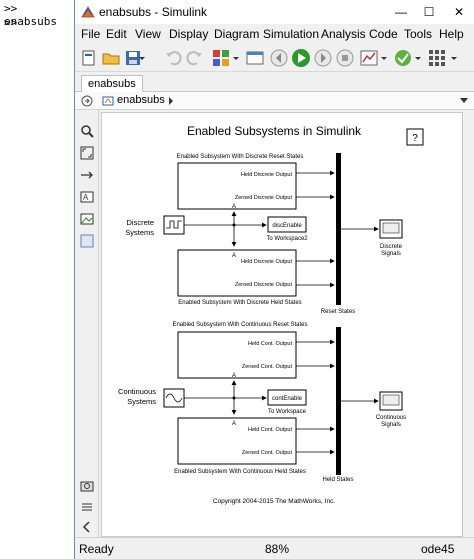  I want to click on menu-display: Display, so click(188, 34).